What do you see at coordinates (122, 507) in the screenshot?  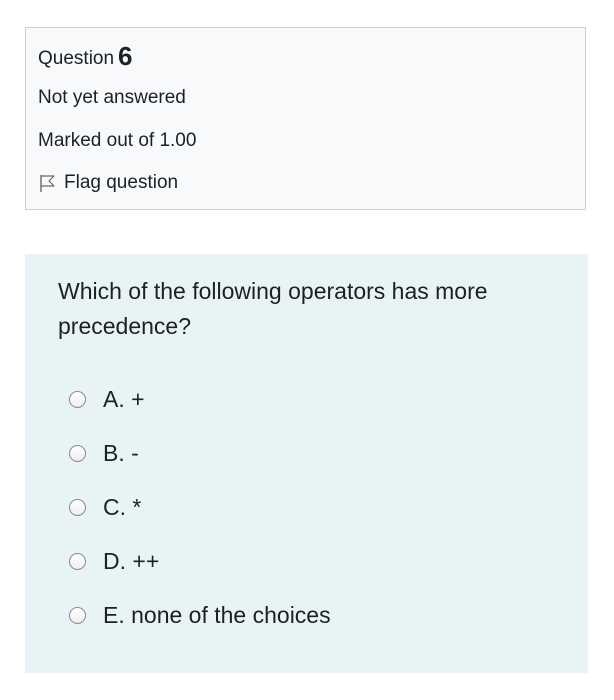 I see `option-label: C. *` at bounding box center [122, 507].